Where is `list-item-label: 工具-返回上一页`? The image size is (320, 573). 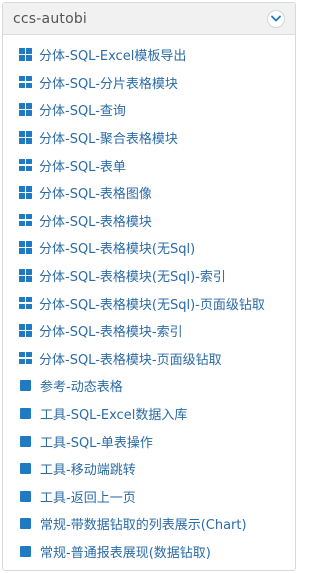
list-item-label: 工具-返回上一页 is located at coordinates (88, 498).